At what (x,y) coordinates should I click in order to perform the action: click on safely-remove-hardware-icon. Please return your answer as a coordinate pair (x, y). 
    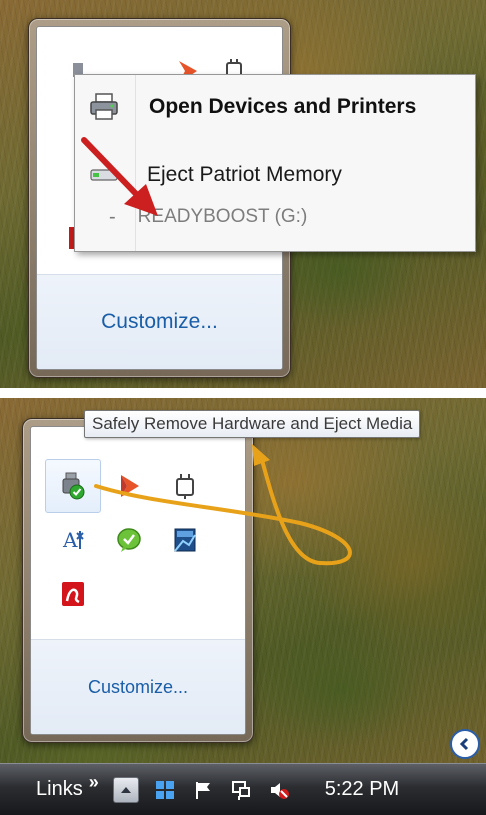
    Looking at the image, I should click on (73, 486).